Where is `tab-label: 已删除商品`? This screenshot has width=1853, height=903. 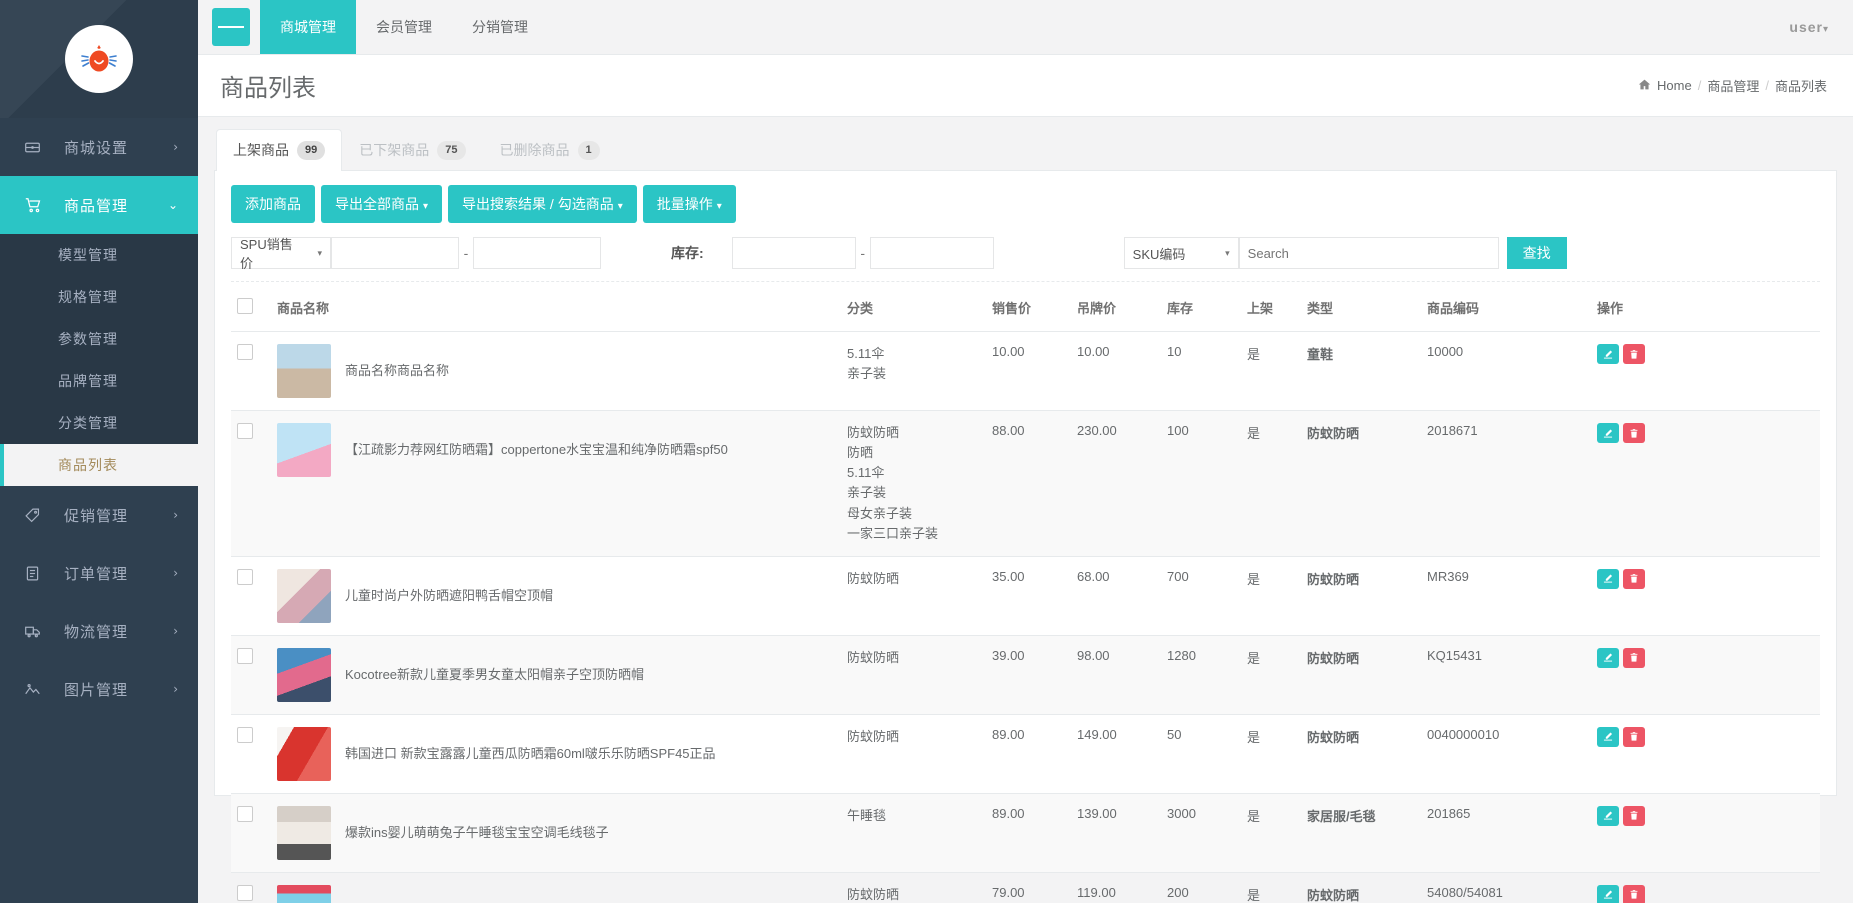 tab-label: 已删除商品 is located at coordinates (534, 150).